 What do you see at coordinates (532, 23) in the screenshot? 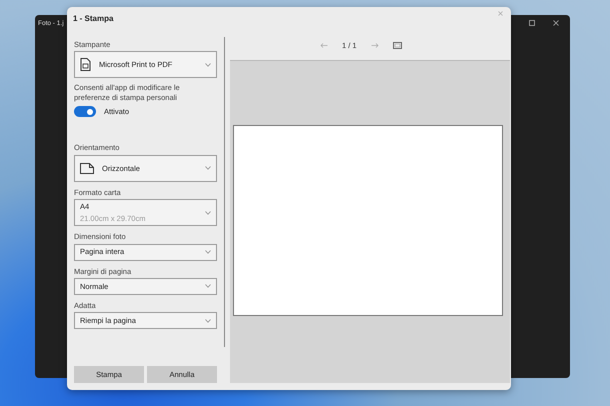
I see `maximize-icon` at bounding box center [532, 23].